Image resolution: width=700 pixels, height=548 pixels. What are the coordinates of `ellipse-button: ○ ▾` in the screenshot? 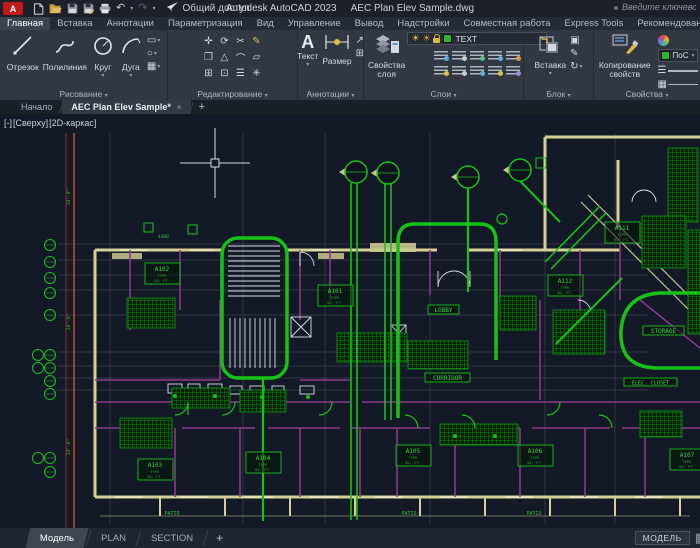 It's located at (153, 53).